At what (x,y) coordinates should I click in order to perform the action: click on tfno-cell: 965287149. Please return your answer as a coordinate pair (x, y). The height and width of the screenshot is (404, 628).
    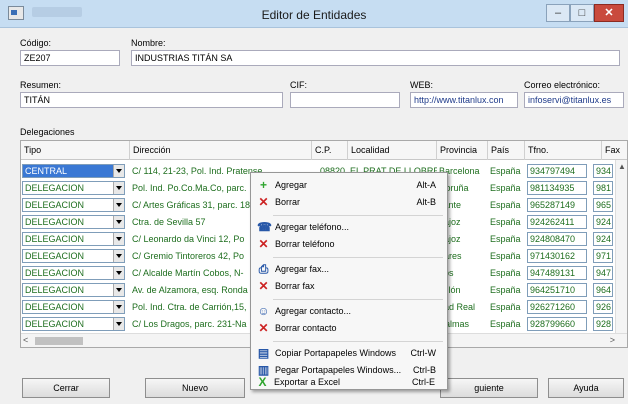
    Looking at the image, I should click on (557, 205).